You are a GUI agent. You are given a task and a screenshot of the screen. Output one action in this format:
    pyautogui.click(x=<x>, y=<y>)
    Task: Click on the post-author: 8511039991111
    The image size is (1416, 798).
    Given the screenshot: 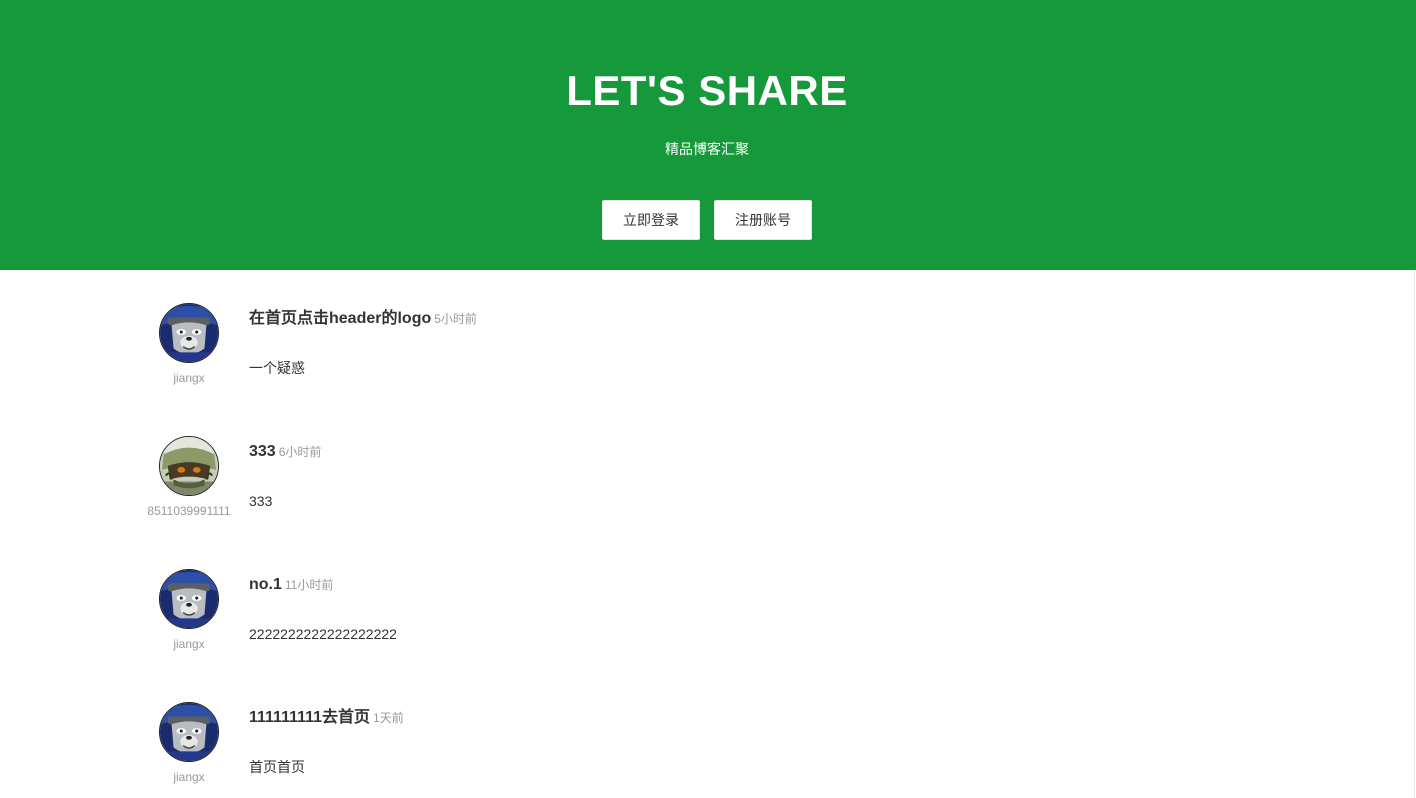 What is the action you would take?
    pyautogui.click(x=189, y=486)
    